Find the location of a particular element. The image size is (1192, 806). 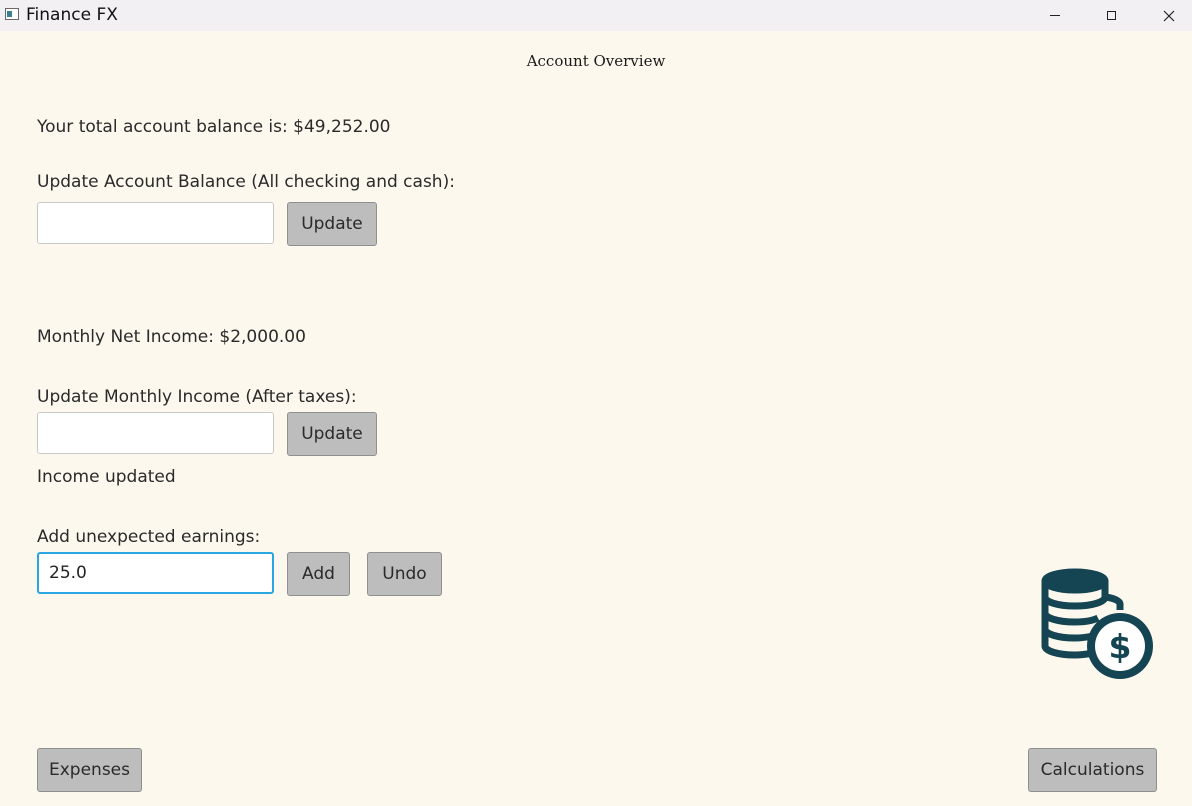

income-input is located at coordinates (155, 433).